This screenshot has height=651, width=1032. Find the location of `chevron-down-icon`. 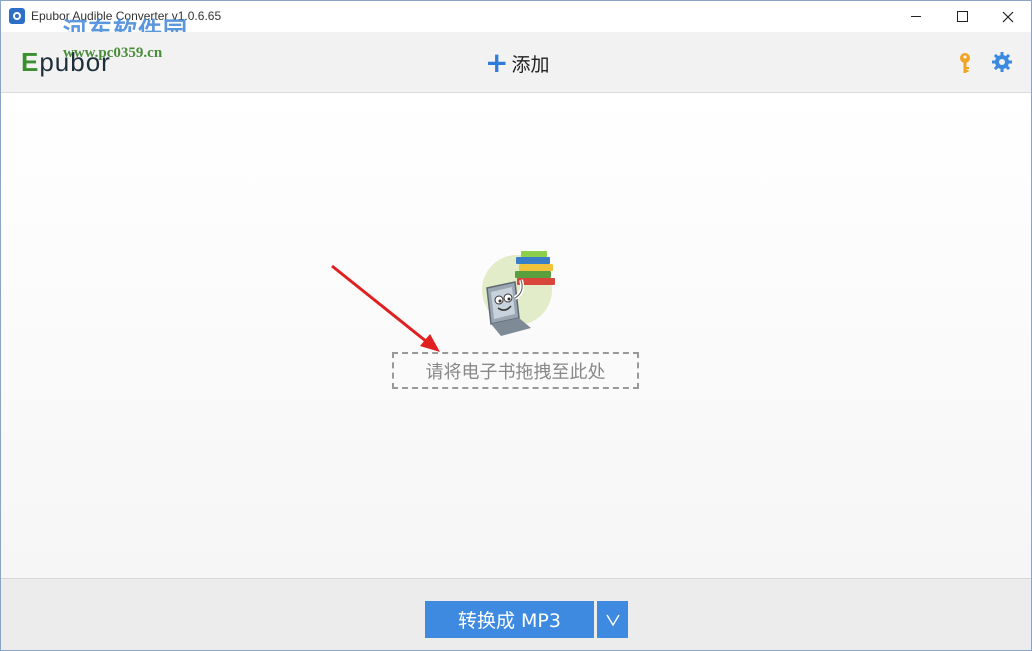

chevron-down-icon is located at coordinates (612, 620).